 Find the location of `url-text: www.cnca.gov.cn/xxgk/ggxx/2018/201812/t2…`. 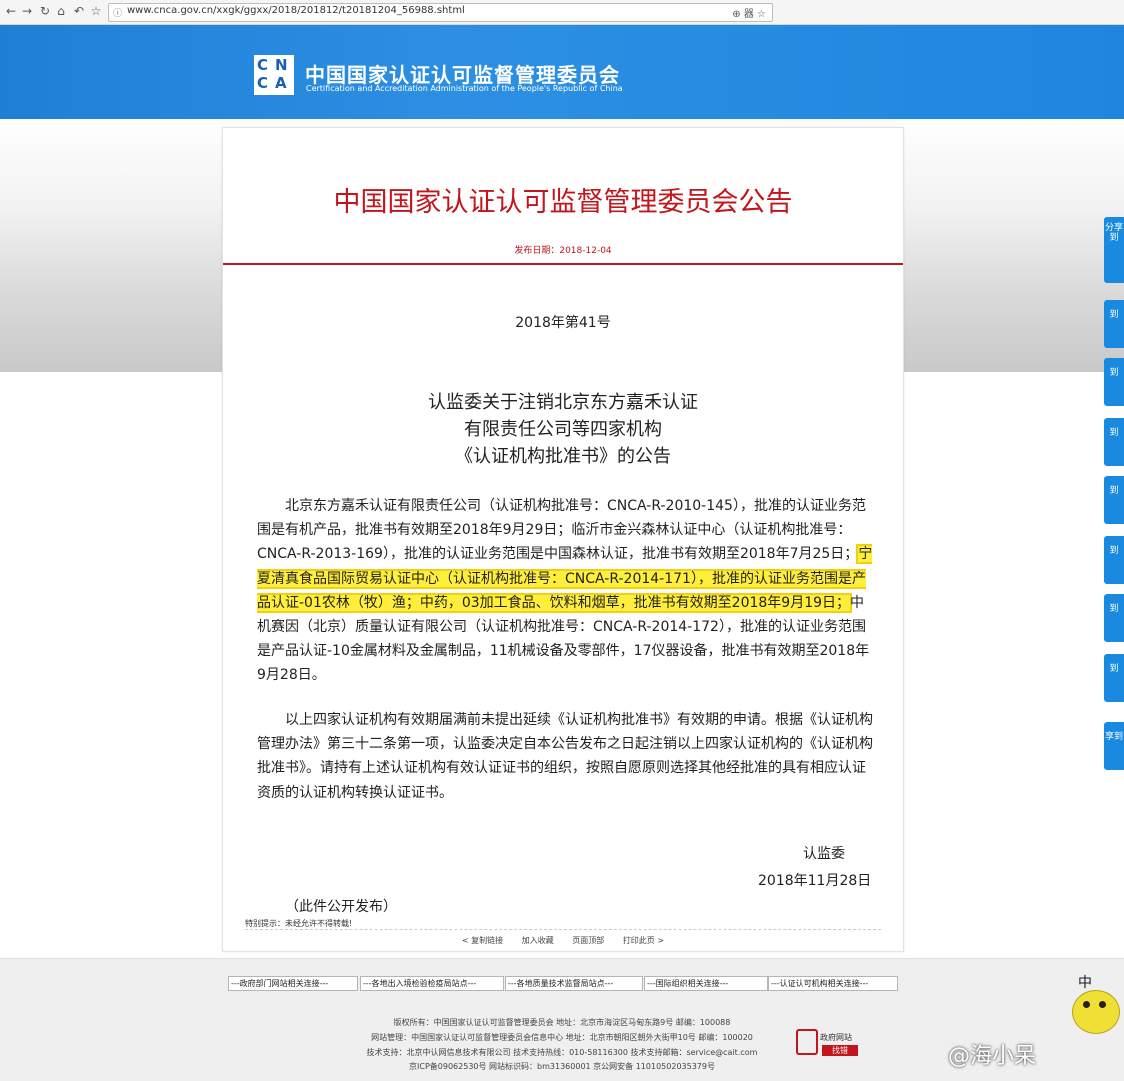

url-text: www.cnca.gov.cn/xxgk/ggxx/2018/201812/t2… is located at coordinates (296, 10).